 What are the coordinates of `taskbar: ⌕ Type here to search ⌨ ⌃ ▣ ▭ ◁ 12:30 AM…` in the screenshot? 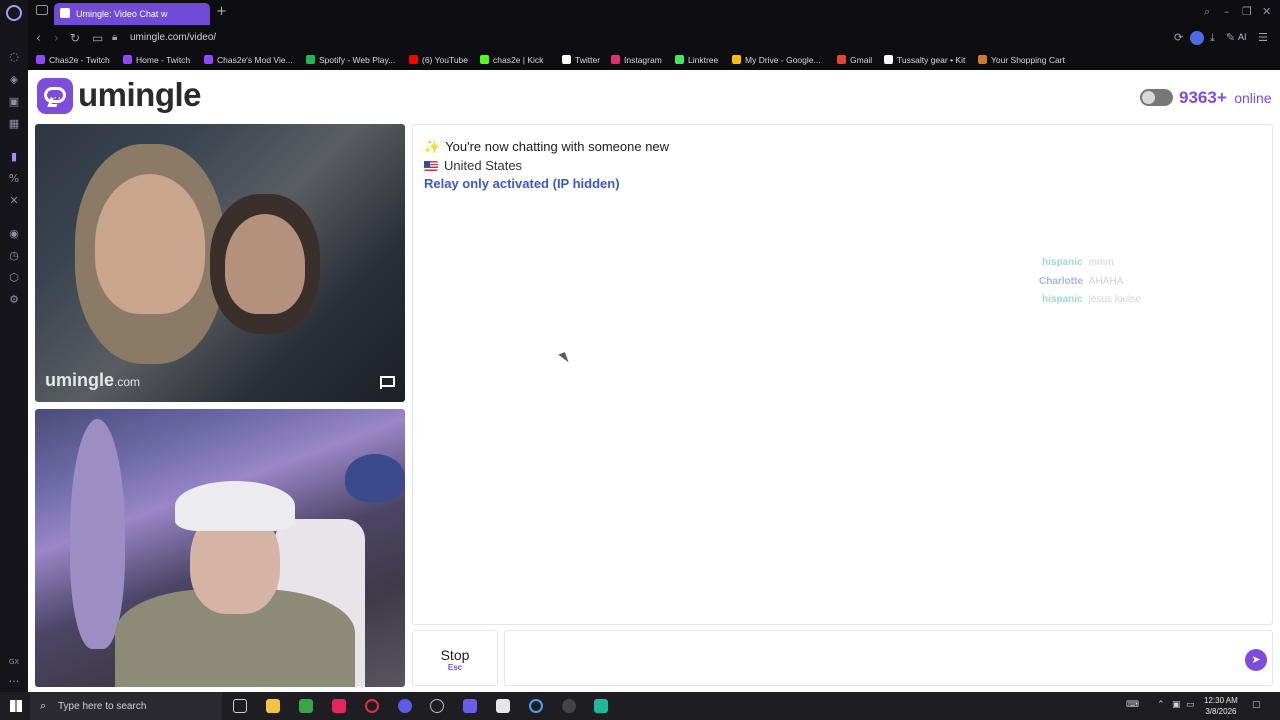 It's located at (640, 706).